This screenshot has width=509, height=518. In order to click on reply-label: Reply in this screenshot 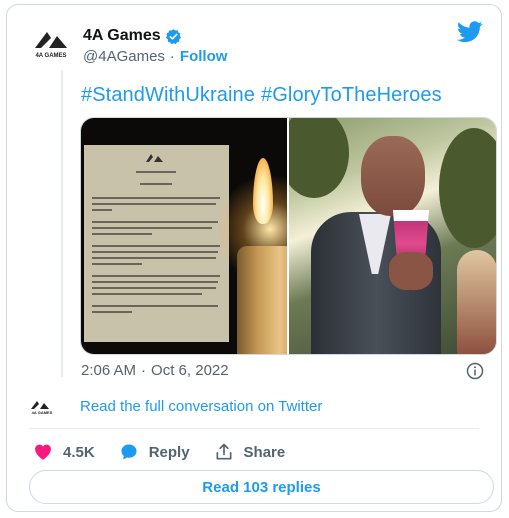, I will do `click(169, 452)`.